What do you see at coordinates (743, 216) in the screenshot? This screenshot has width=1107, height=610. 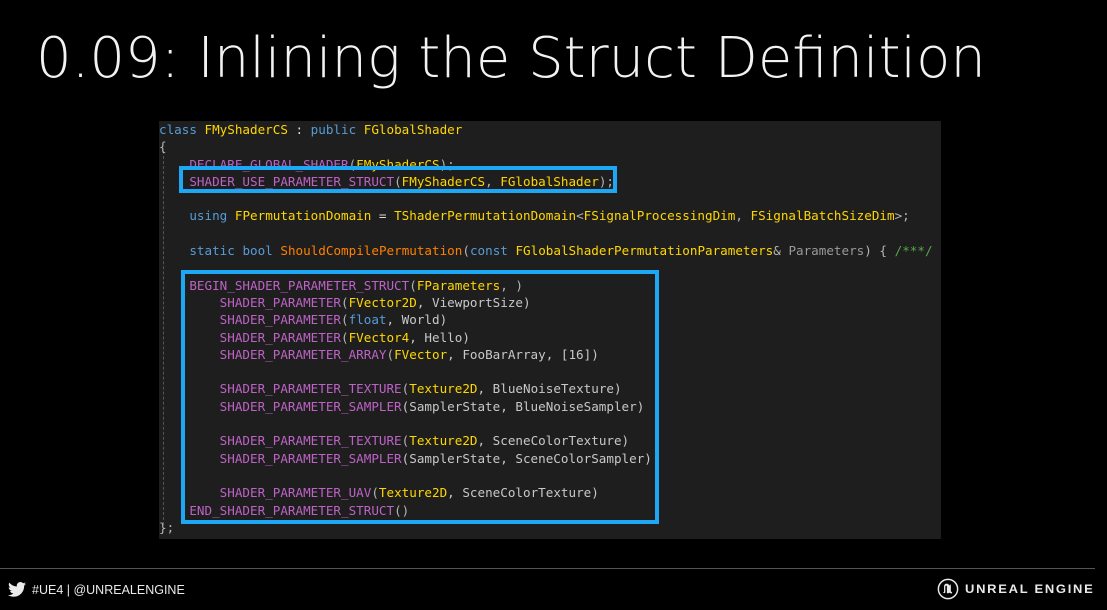 I see `code-token: ,` at bounding box center [743, 216].